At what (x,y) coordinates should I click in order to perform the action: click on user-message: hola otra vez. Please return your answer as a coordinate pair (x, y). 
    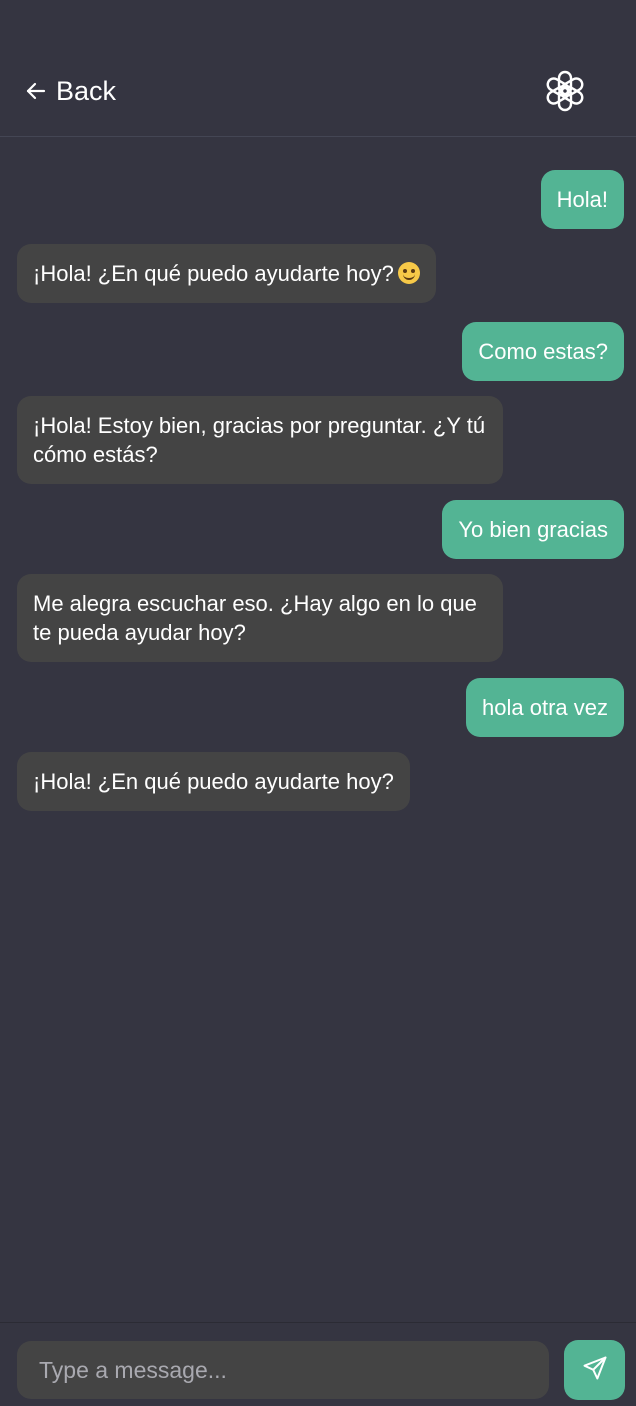
    Looking at the image, I should click on (545, 707).